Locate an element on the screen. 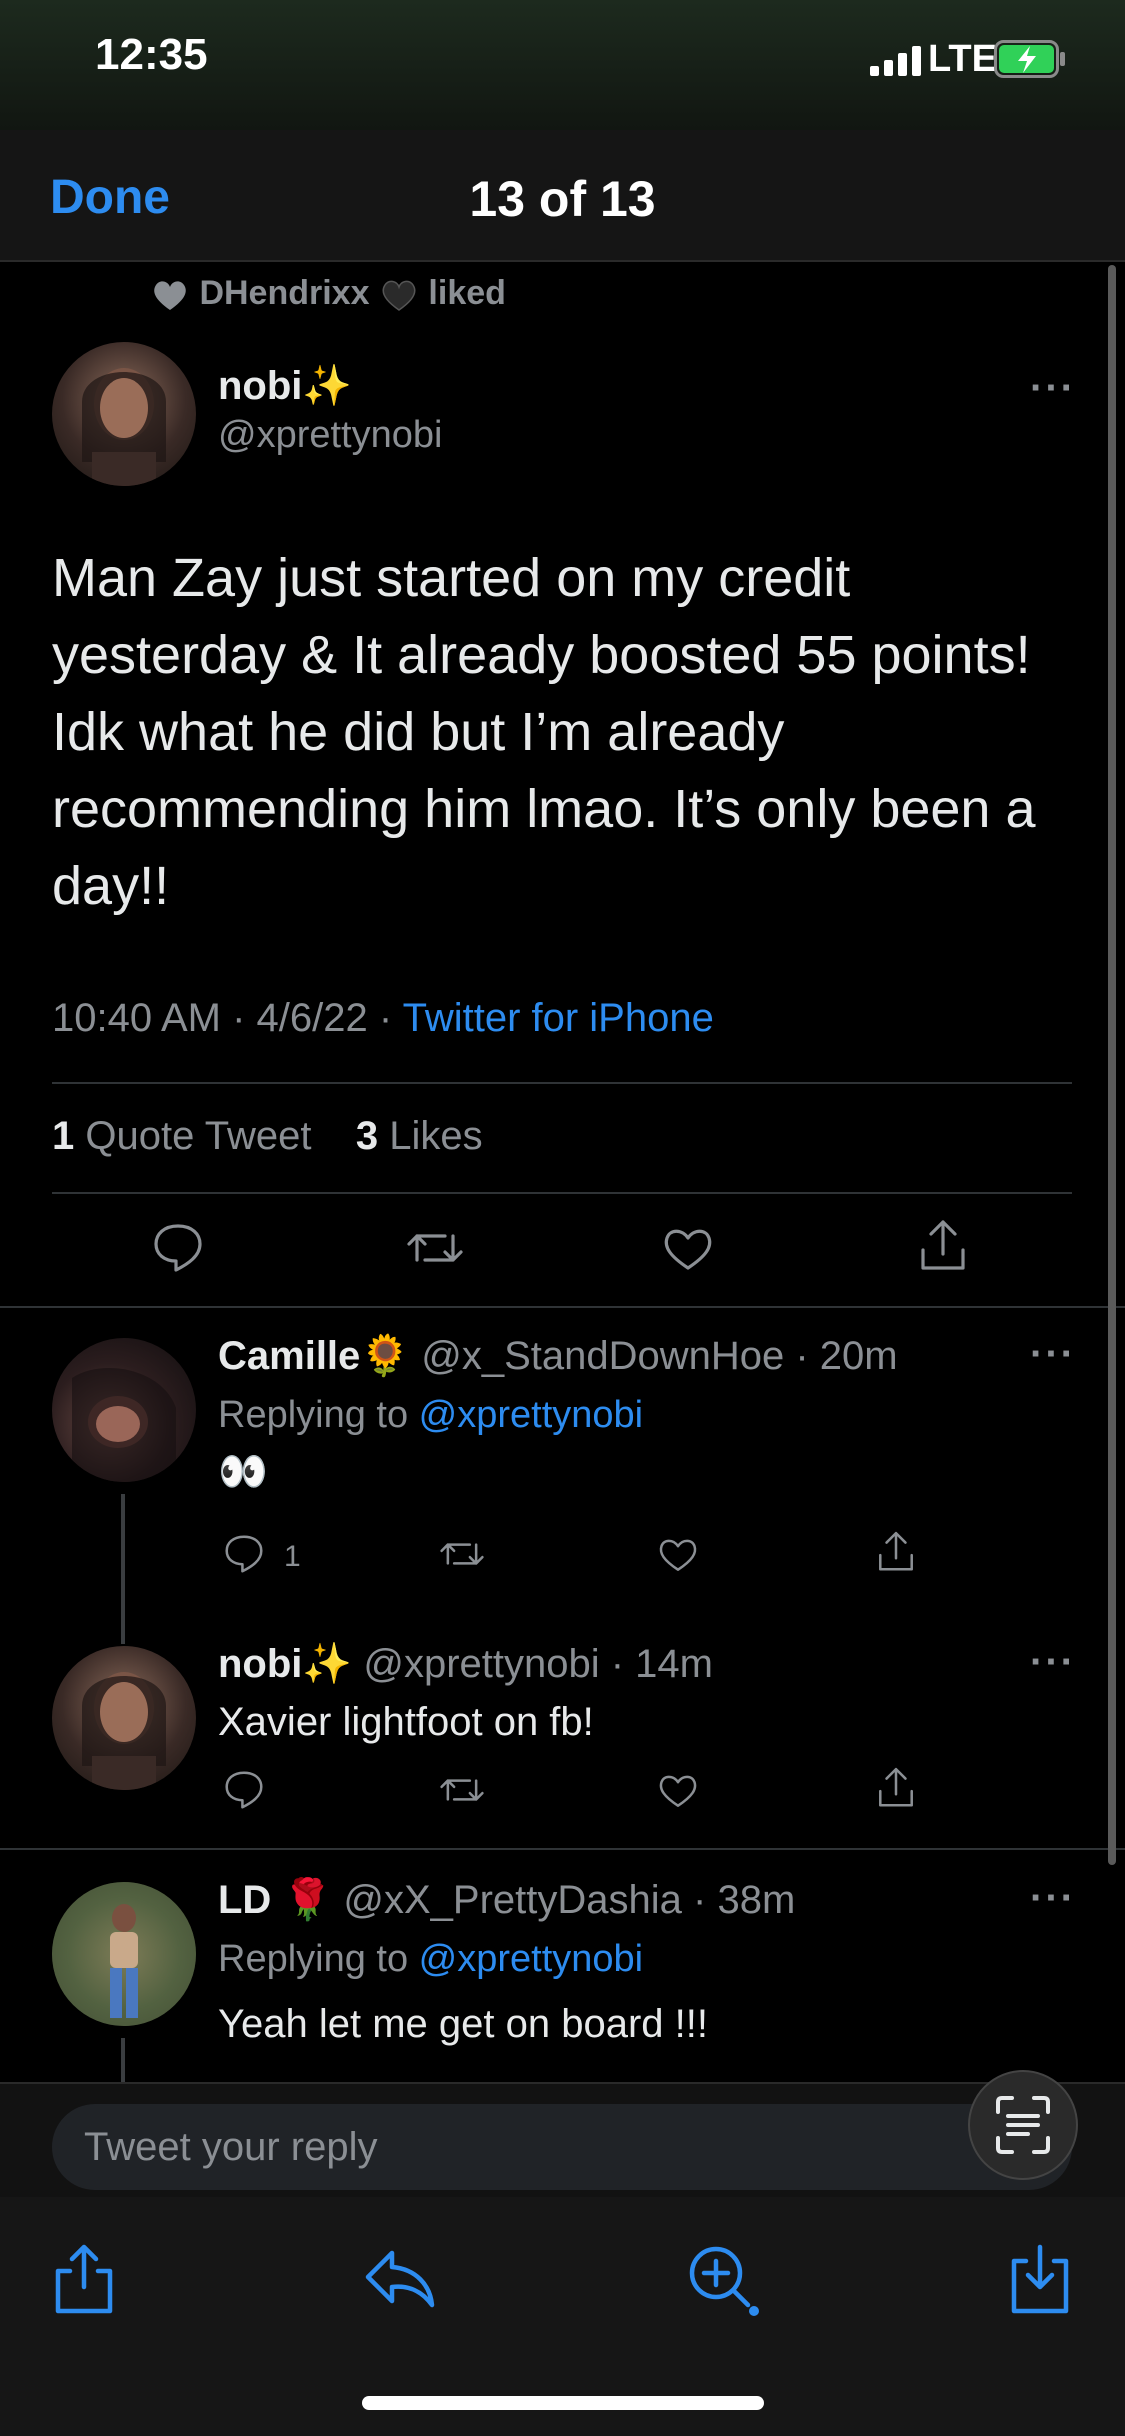  signal-bars-icon is located at coordinates (895, 61).